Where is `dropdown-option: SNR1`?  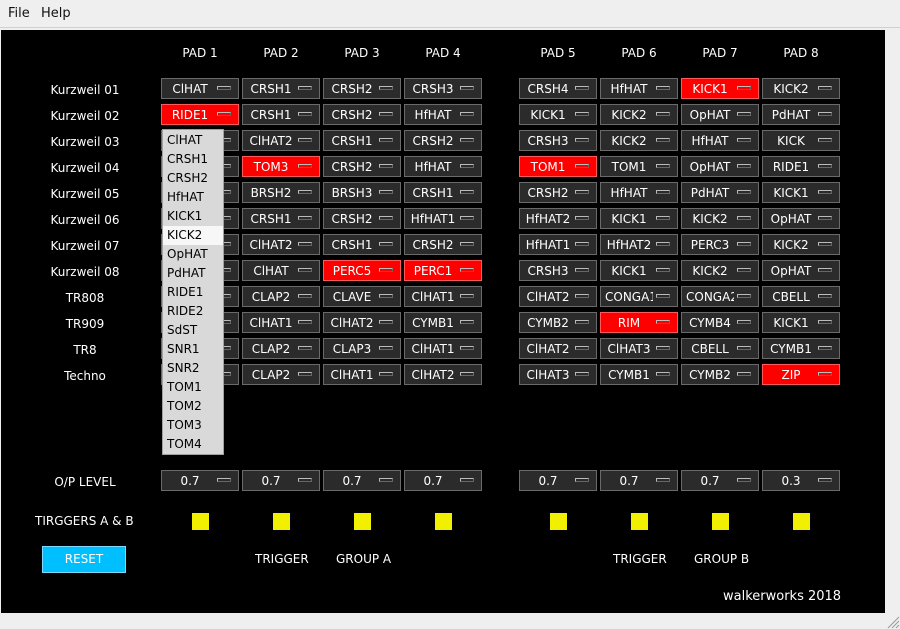 dropdown-option: SNR1 is located at coordinates (193, 349).